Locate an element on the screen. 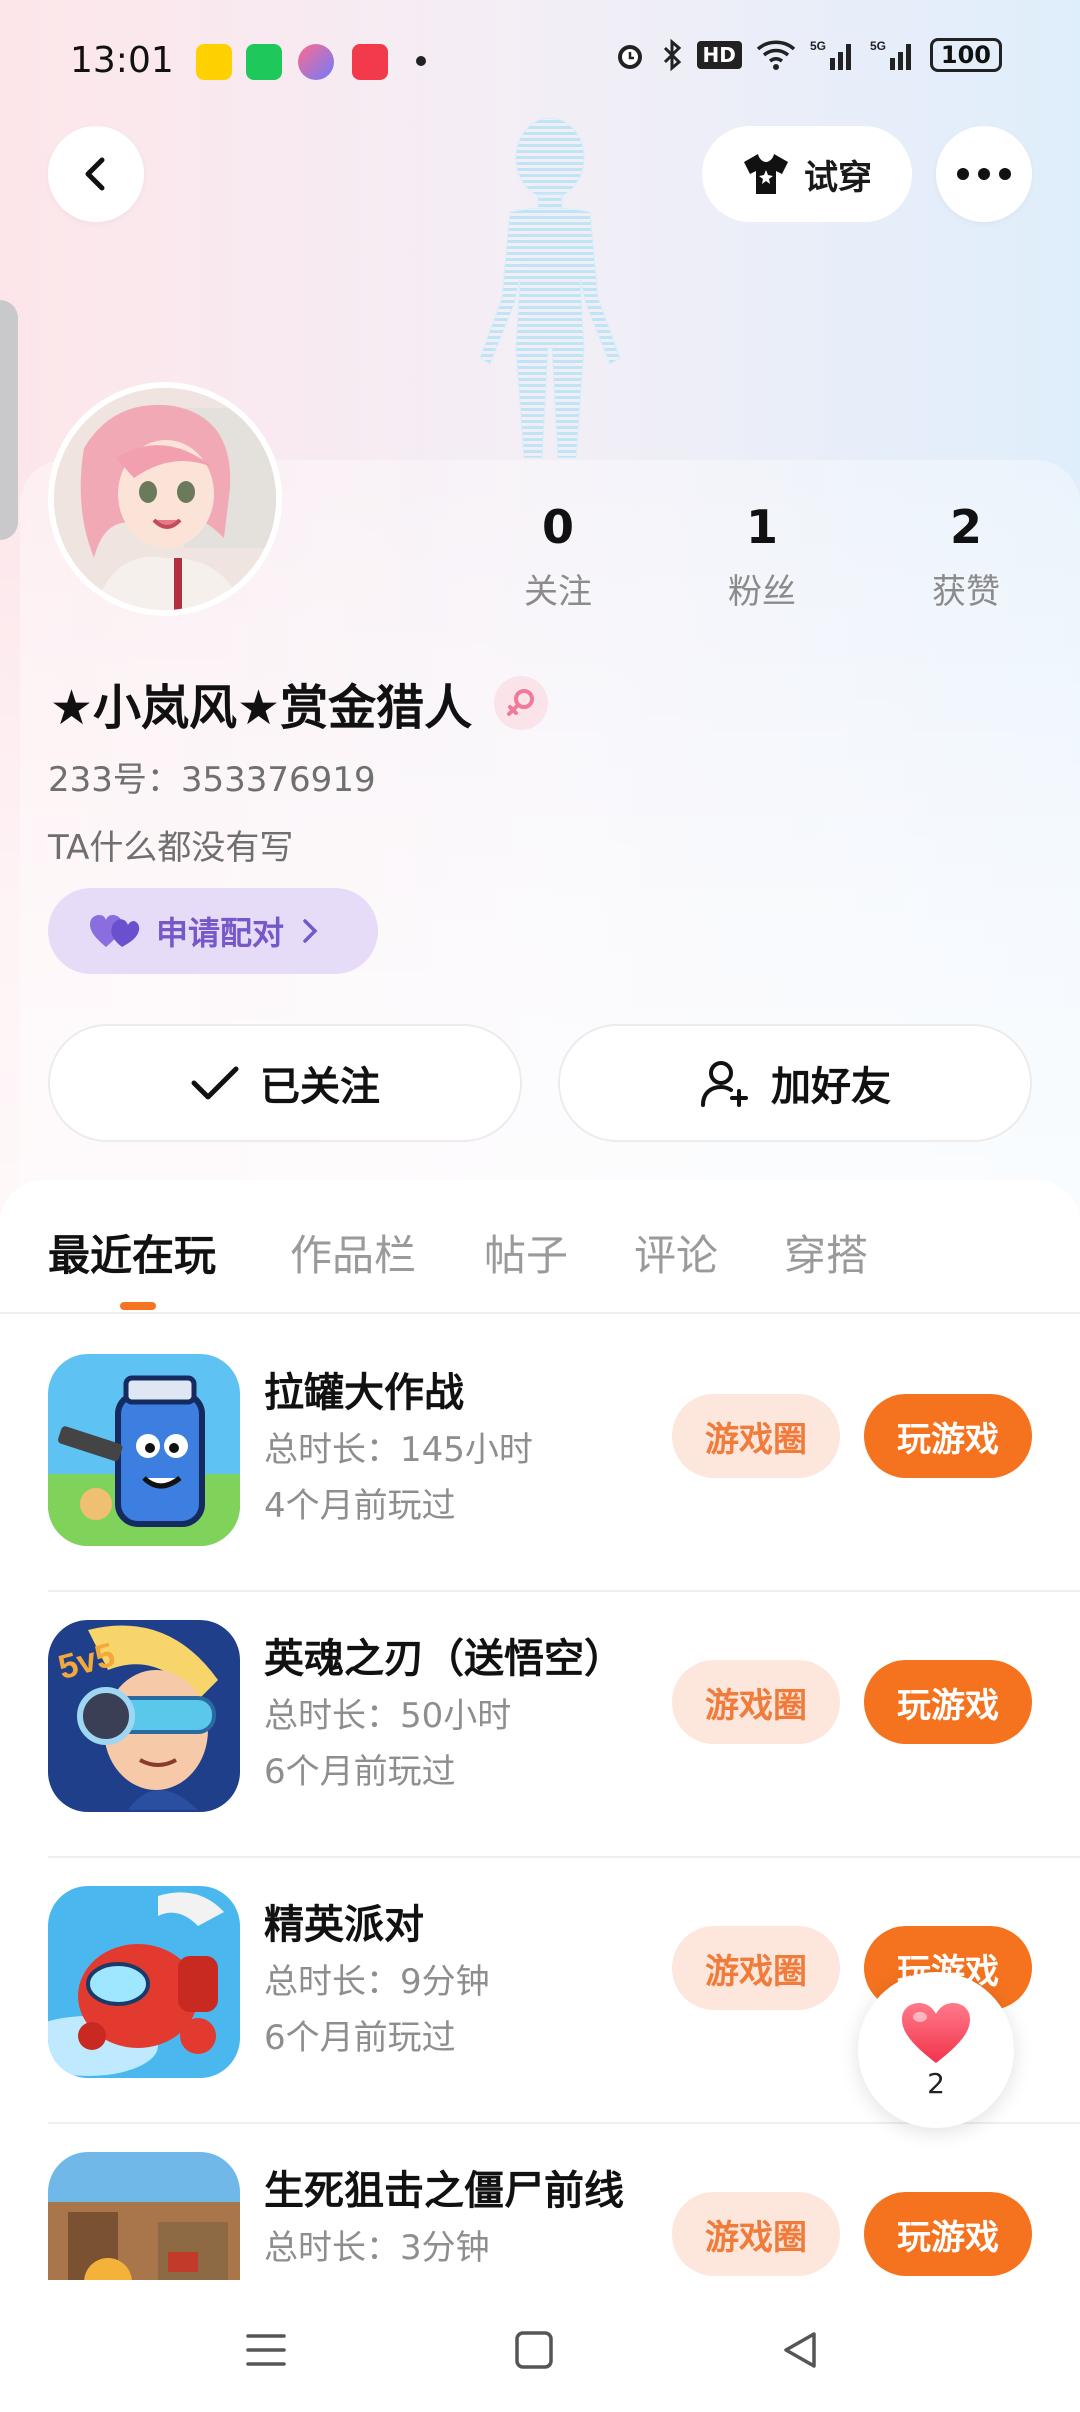  game-icon-lagunda is located at coordinates (144, 1450).